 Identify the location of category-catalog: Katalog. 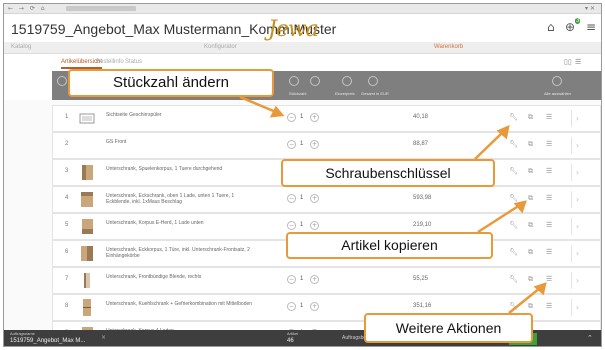
(21, 47).